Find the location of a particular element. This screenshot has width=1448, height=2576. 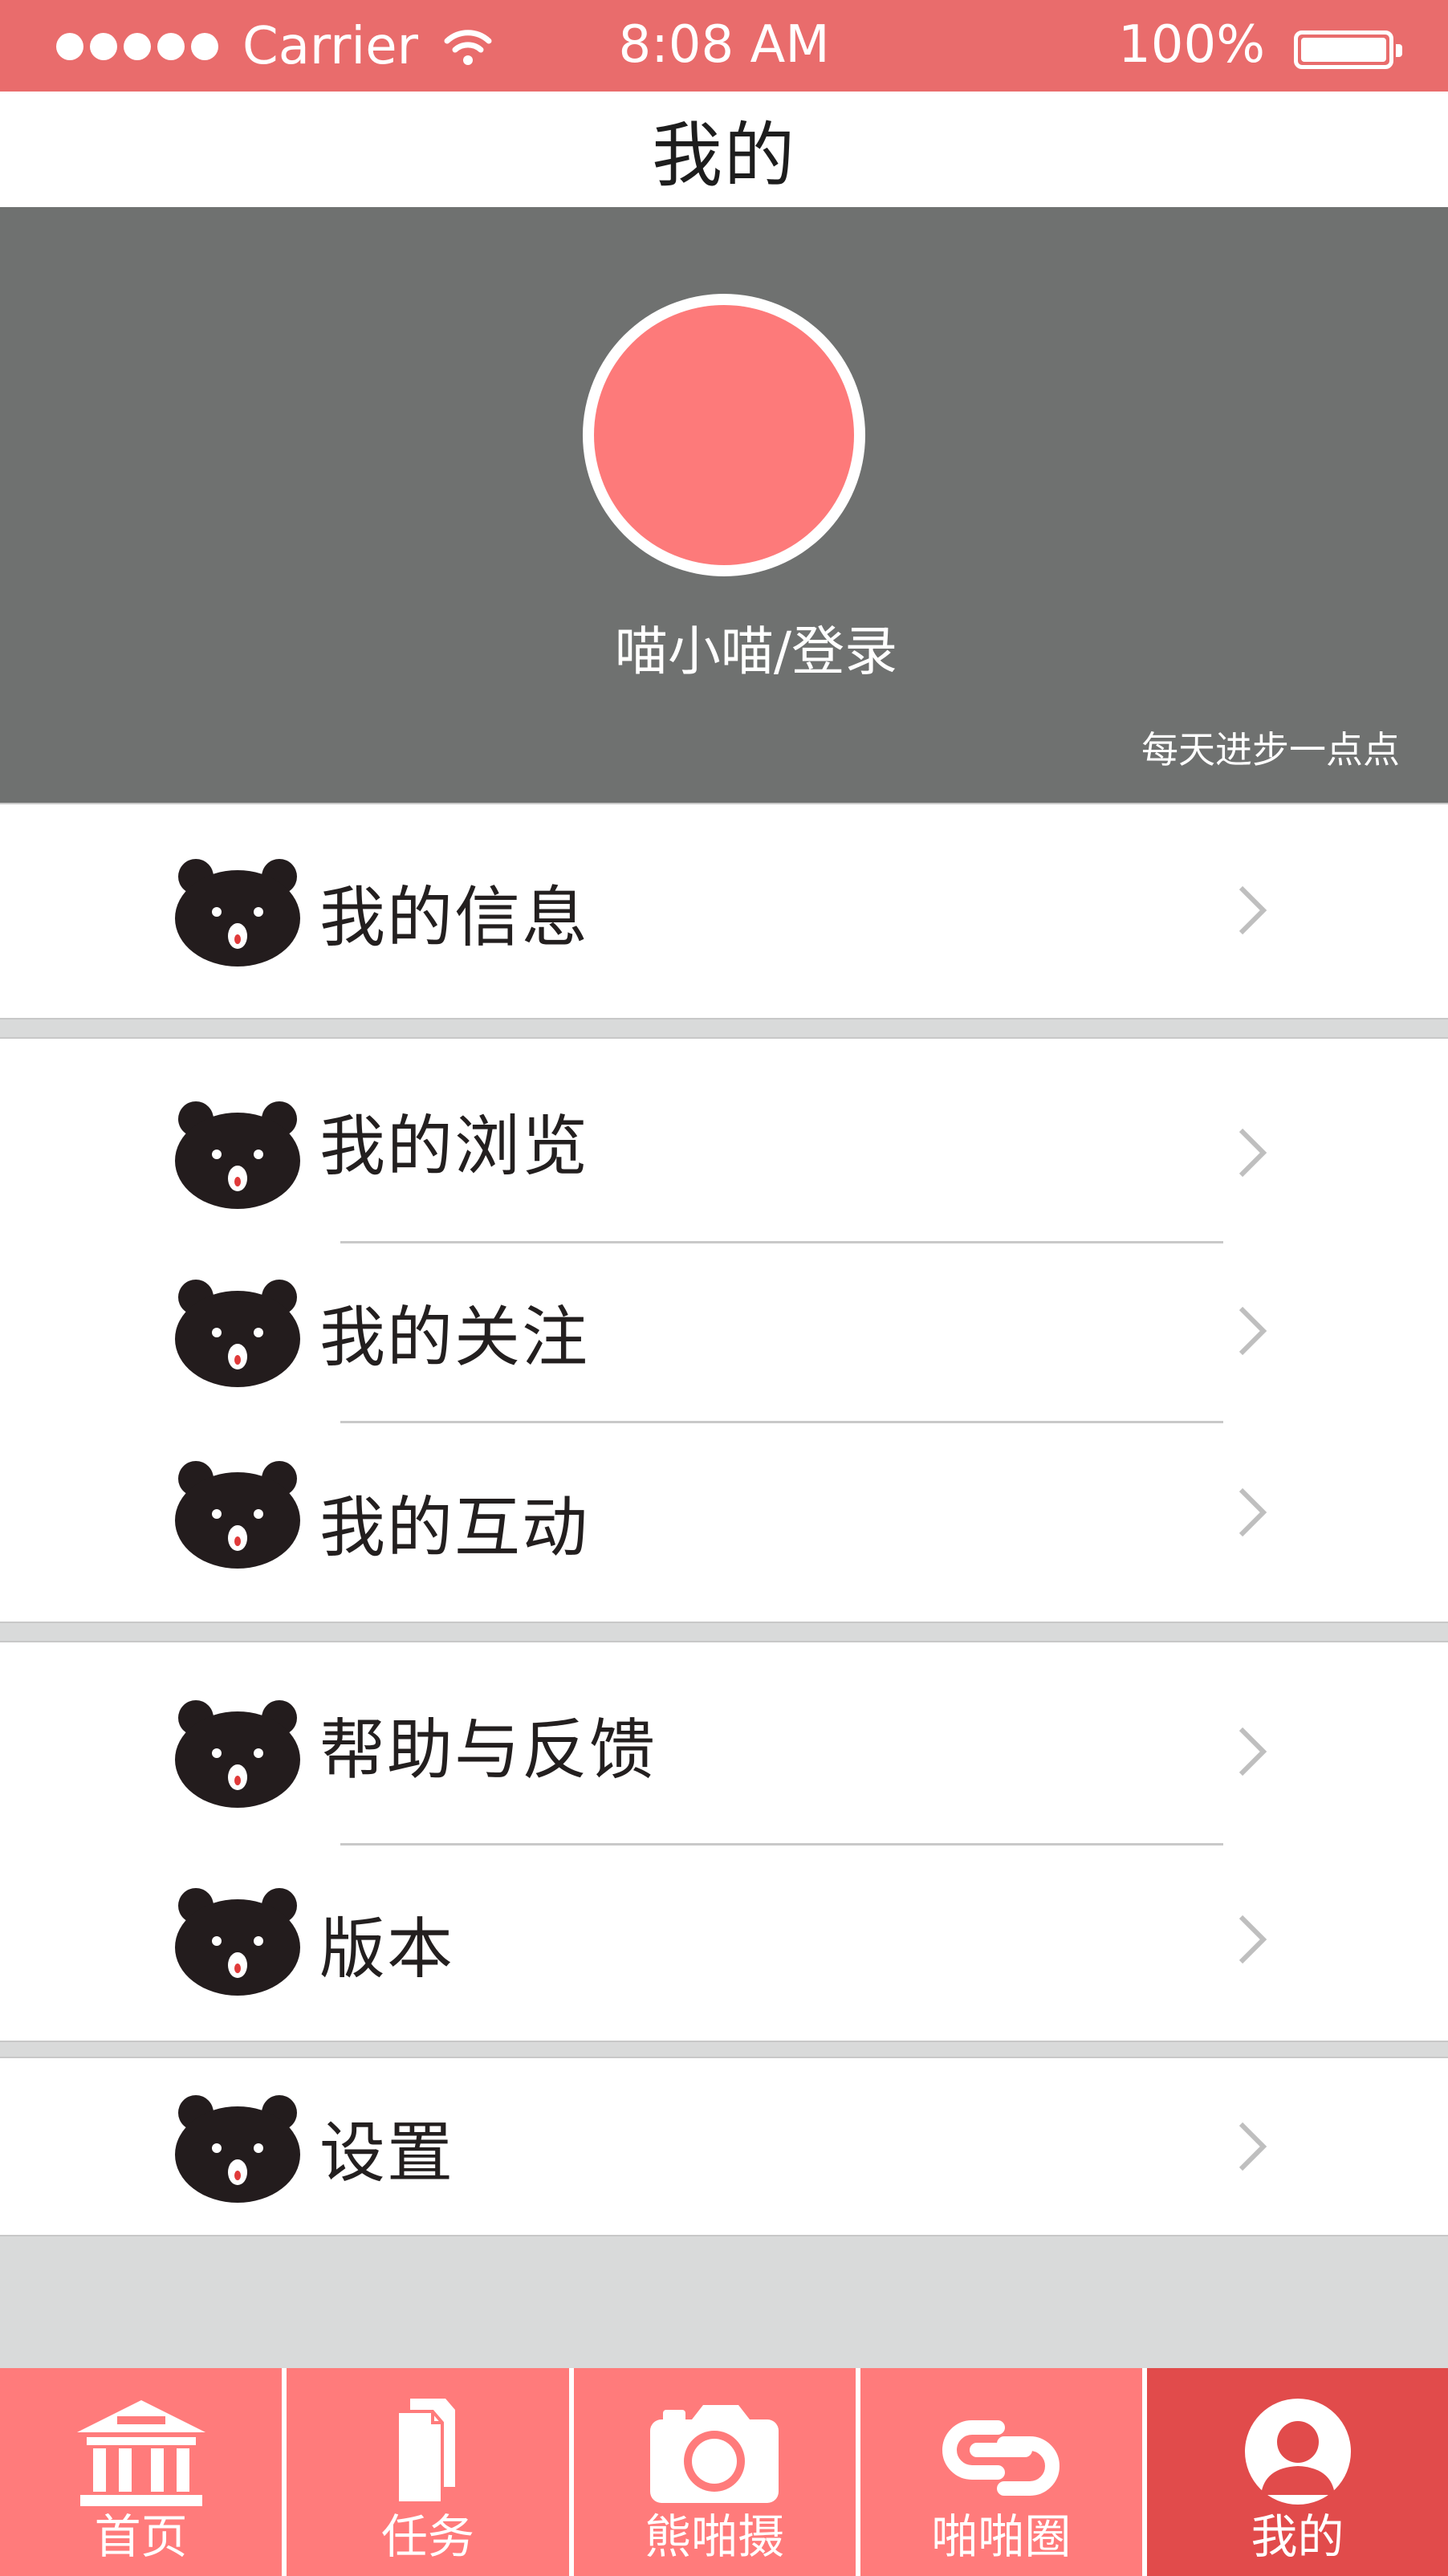

tab-label: 熊啪摄 is located at coordinates (715, 2536).